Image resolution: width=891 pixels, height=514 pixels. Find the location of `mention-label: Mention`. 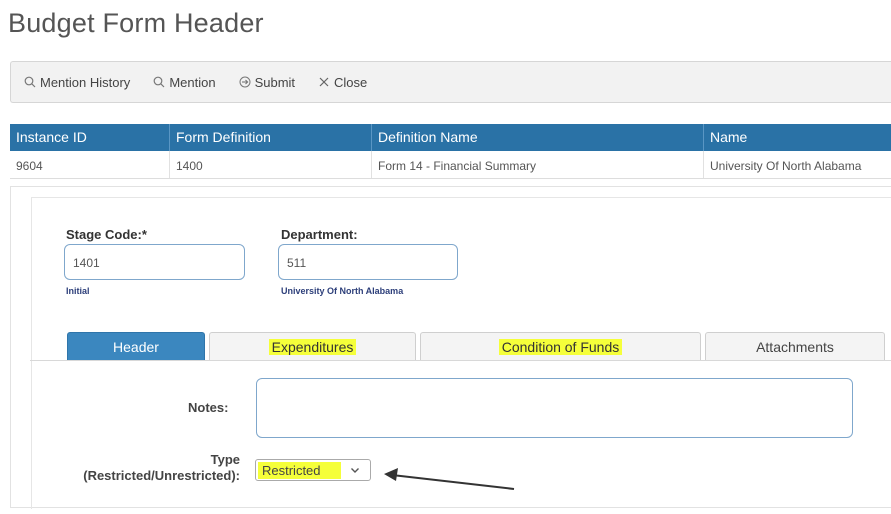

mention-label: Mention is located at coordinates (192, 82).